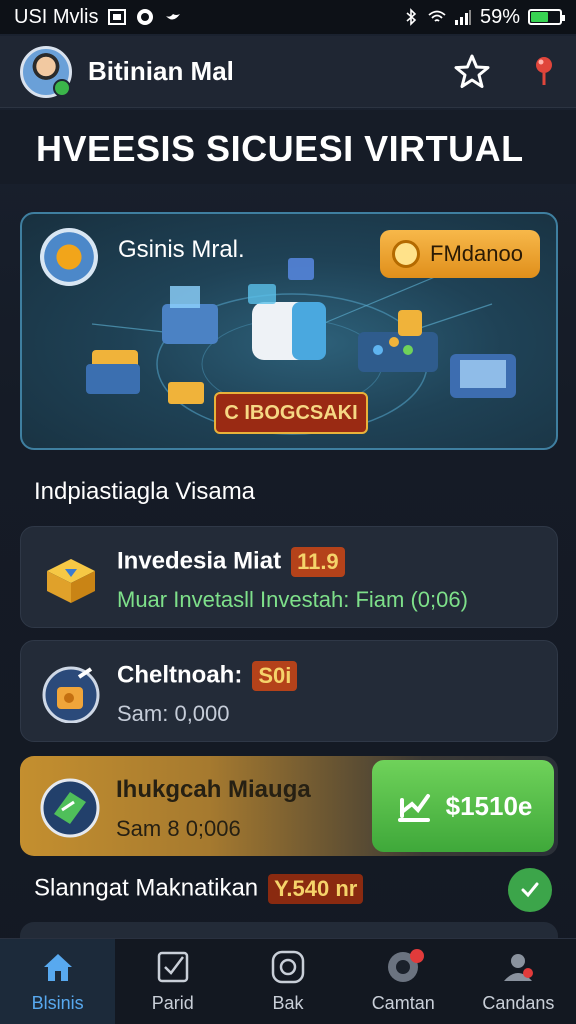 The height and width of the screenshot is (1024, 576). Describe the element at coordinates (281, 281) in the screenshot. I see `floating-card-icon` at that location.